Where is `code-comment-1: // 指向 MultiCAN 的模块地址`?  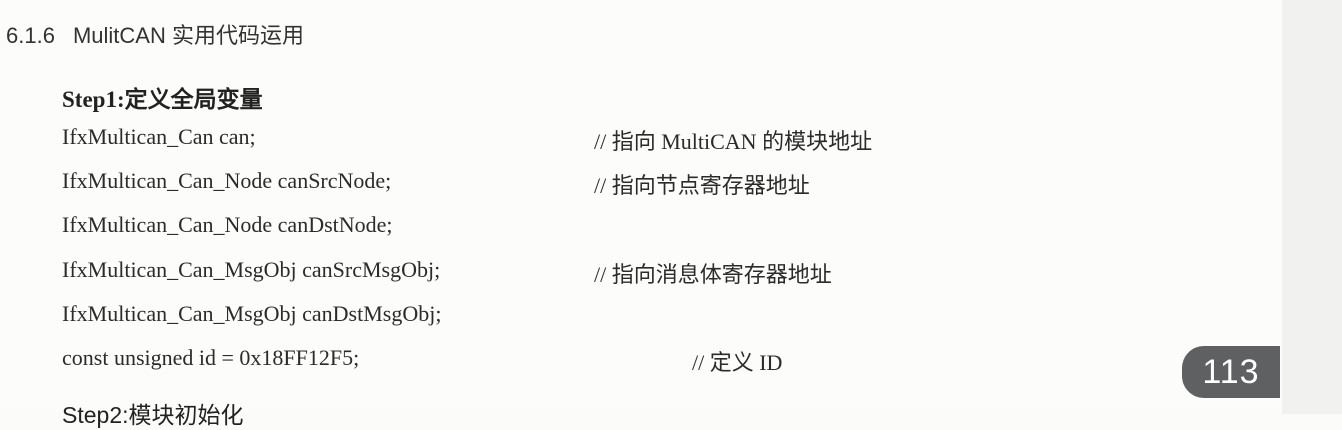 code-comment-1: // 指向 MultiCAN 的模块地址 is located at coordinates (733, 141).